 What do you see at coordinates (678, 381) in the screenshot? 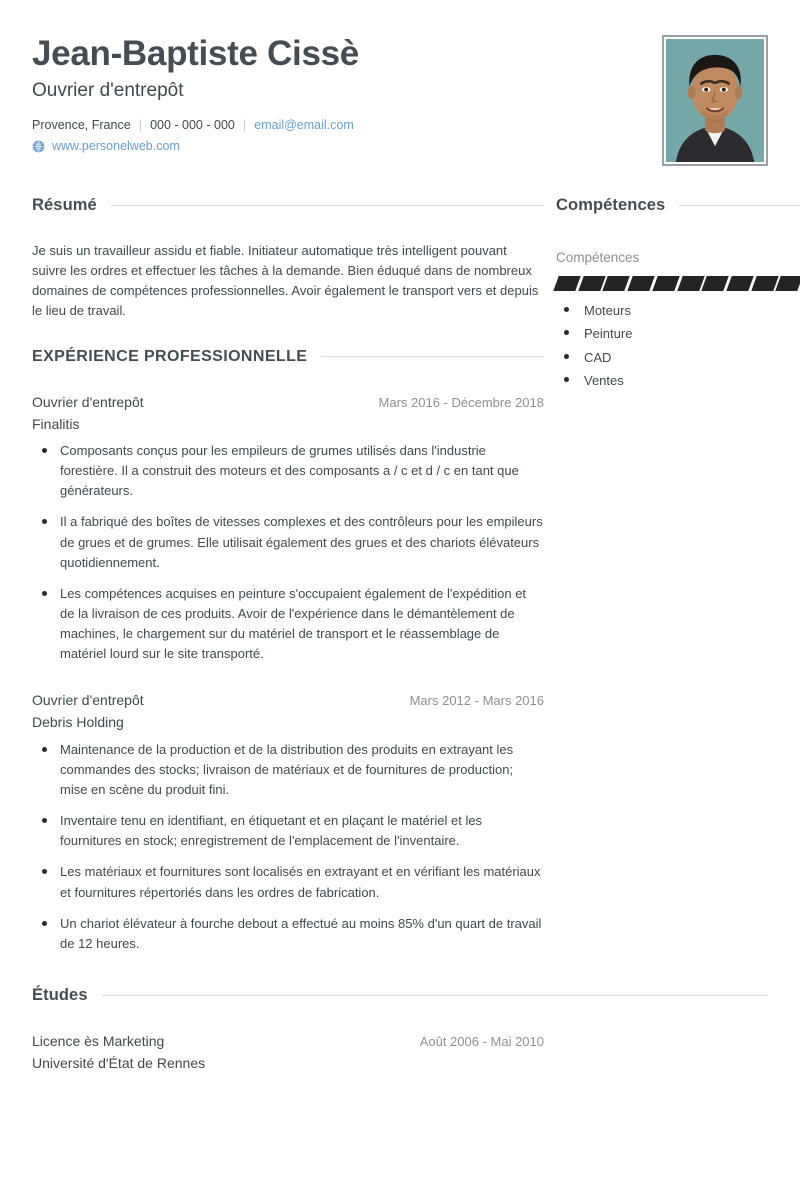
I see `list-item: Ventes` at bounding box center [678, 381].